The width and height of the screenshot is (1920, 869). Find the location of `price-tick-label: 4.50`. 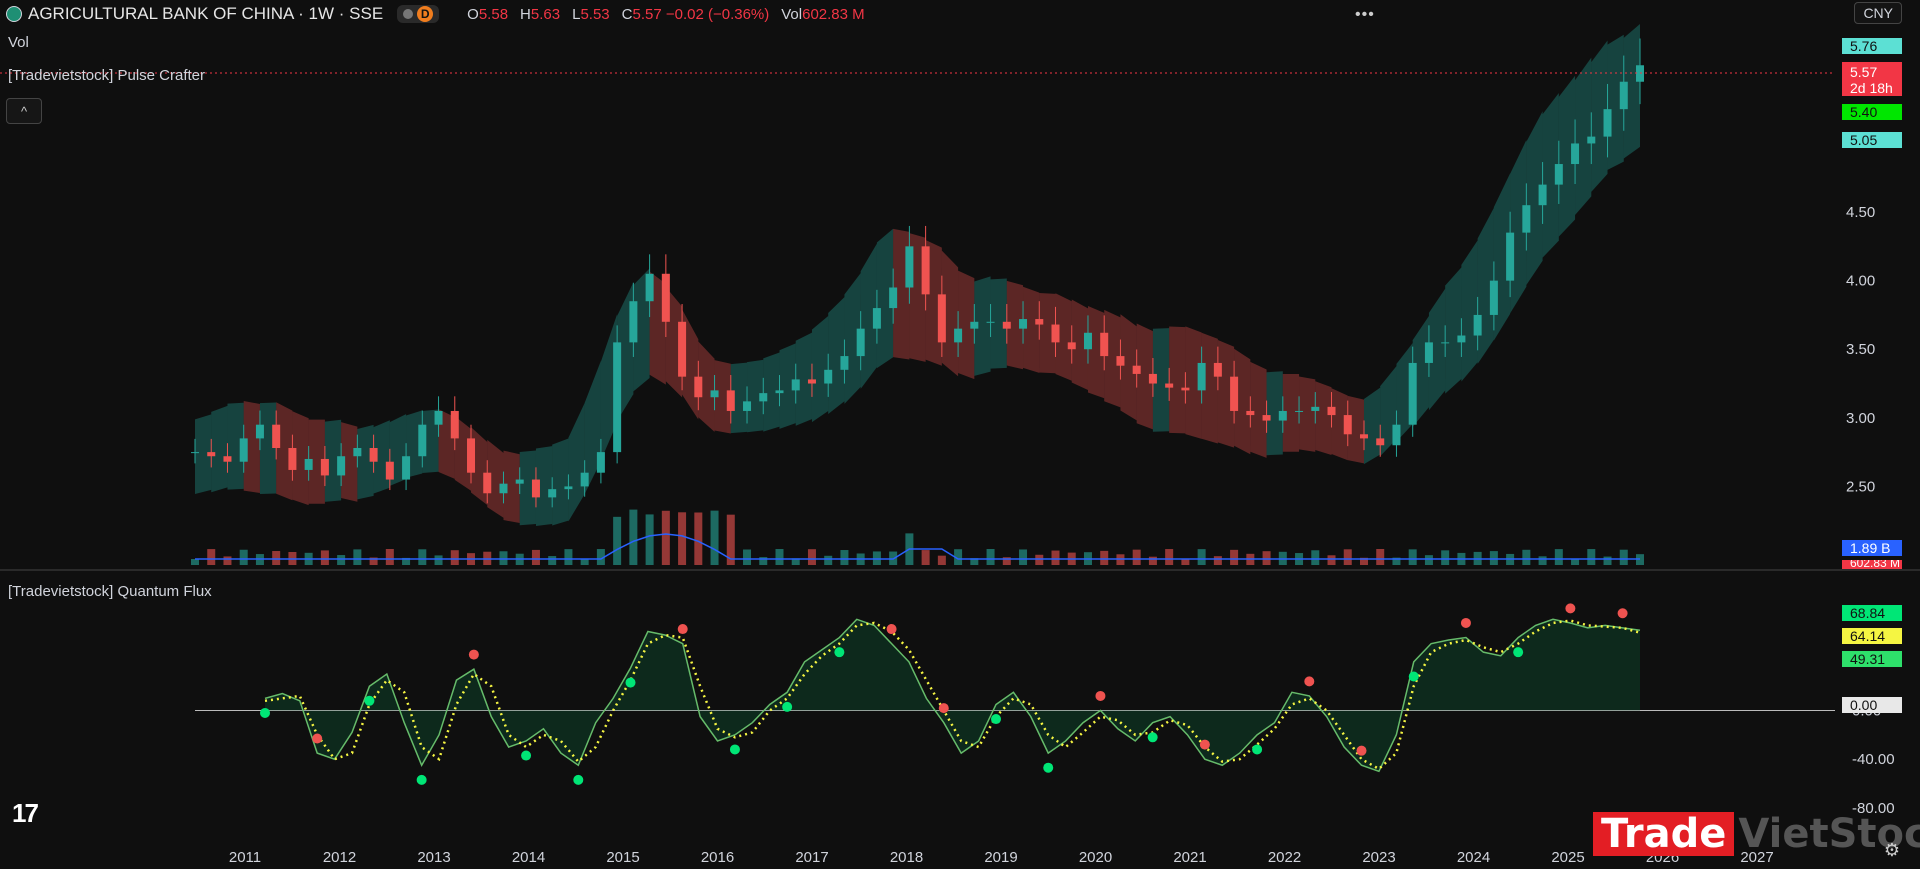

price-tick-label: 4.50 is located at coordinates (1860, 212).